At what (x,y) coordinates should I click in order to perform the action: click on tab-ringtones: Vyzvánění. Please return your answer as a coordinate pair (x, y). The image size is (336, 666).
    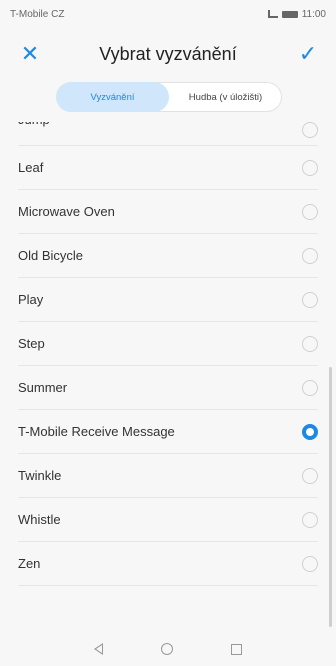
    Looking at the image, I should click on (112, 97).